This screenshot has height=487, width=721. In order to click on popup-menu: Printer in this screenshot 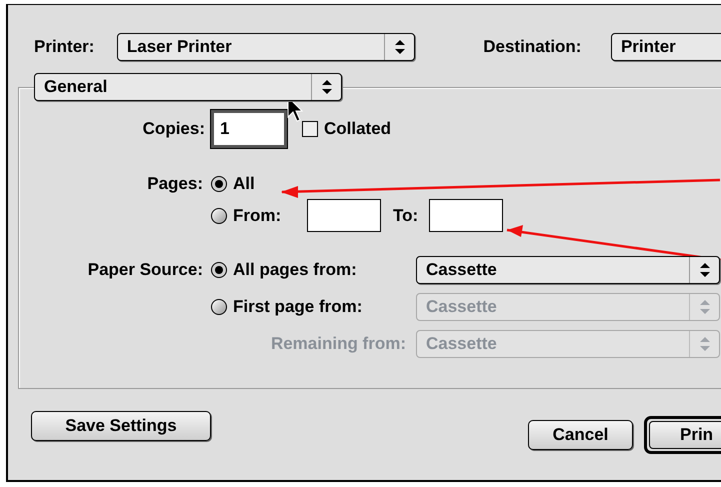, I will do `click(665, 47)`.